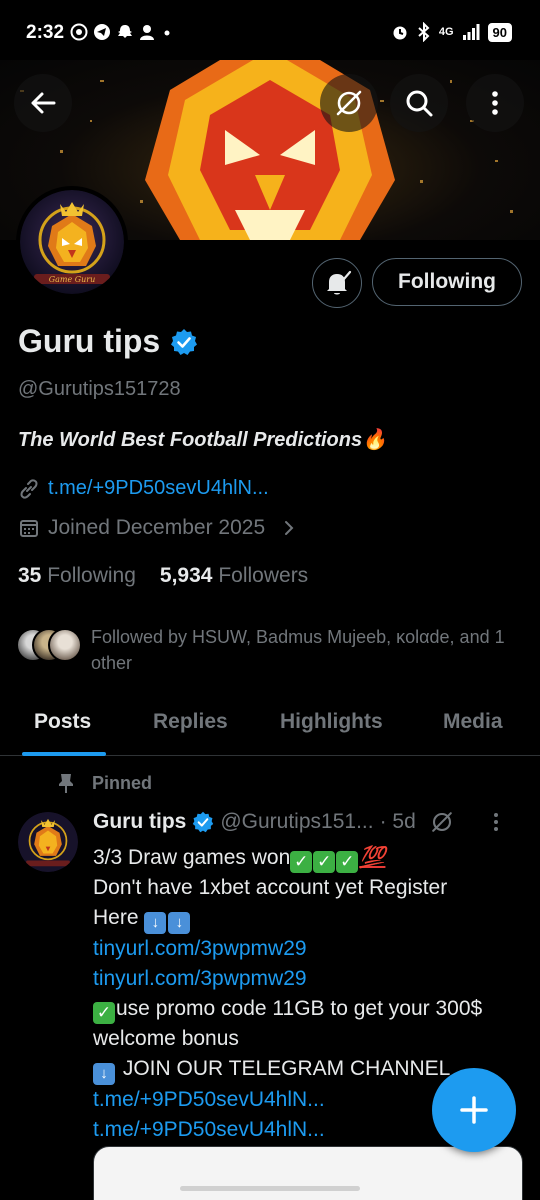 Image resolution: width=540 pixels, height=1200 pixels. What do you see at coordinates (30, 575) in the screenshot?
I see `following-count: 35` at bounding box center [30, 575].